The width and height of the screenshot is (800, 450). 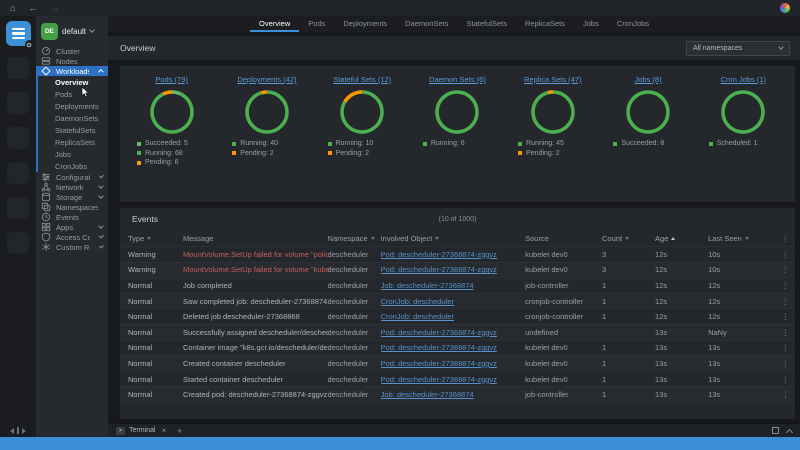 I want to click on sidebar-item-access-control: Access Control, so click(x=72, y=237).